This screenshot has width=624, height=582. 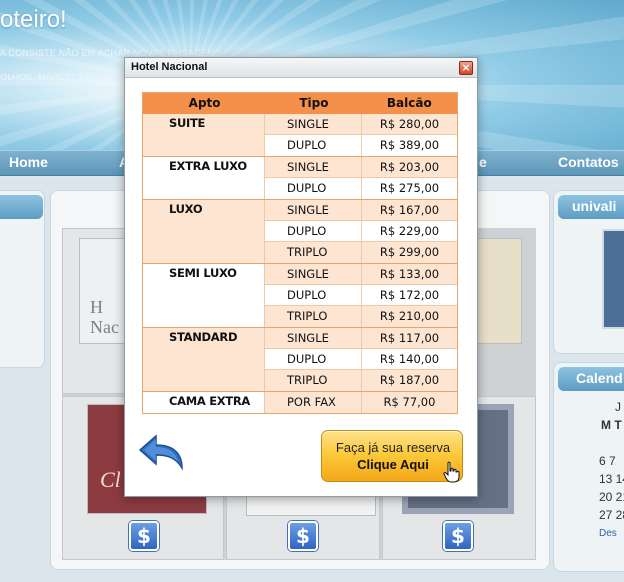 I want to click on apartment-type: EXTRA LUXO, so click(x=204, y=178).